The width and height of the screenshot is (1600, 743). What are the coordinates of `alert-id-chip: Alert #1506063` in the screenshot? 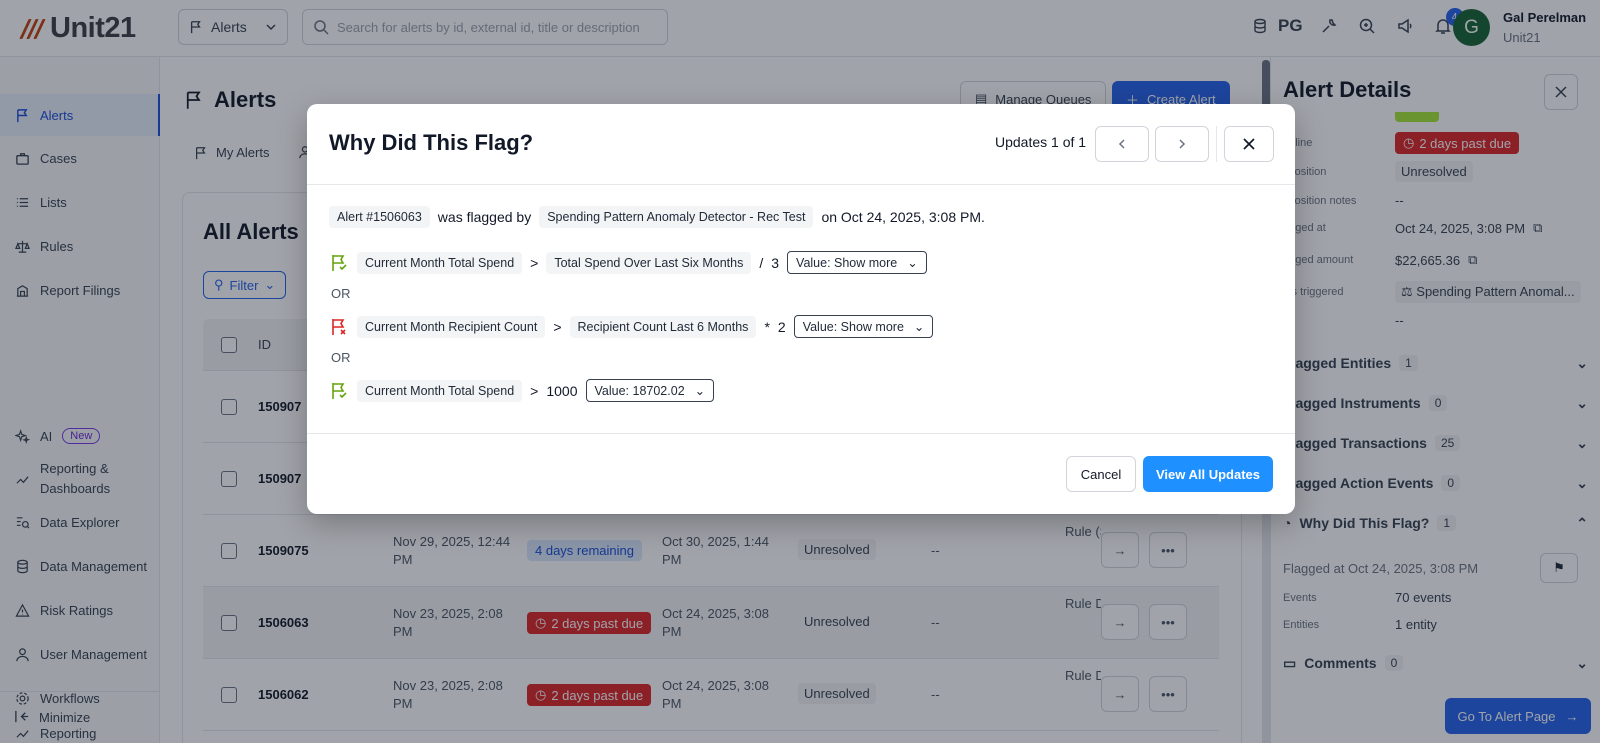 It's located at (379, 217).